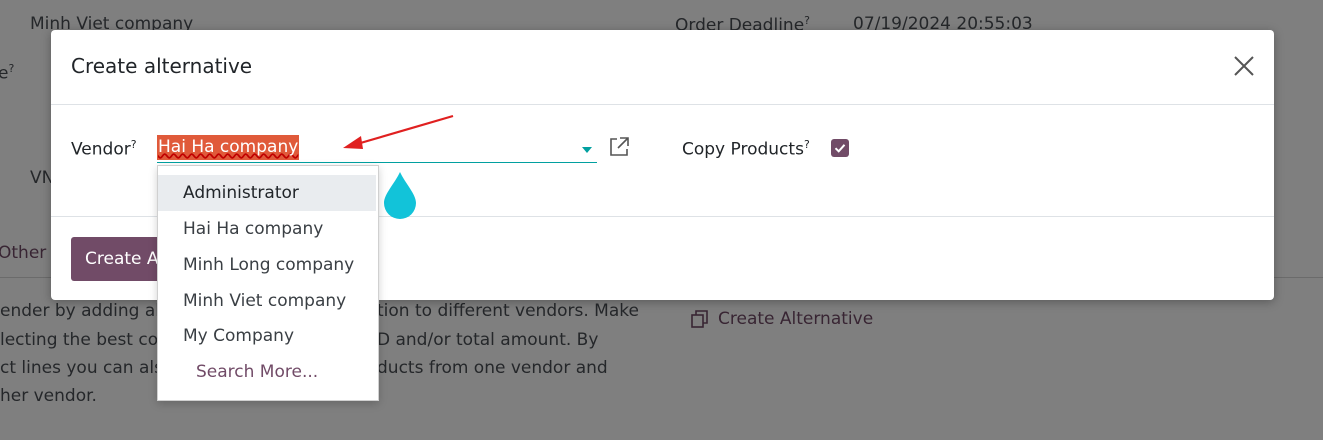 Image resolution: width=1323 pixels, height=440 pixels. Describe the element at coordinates (587, 150) in the screenshot. I see `chevron-down-icon` at that location.